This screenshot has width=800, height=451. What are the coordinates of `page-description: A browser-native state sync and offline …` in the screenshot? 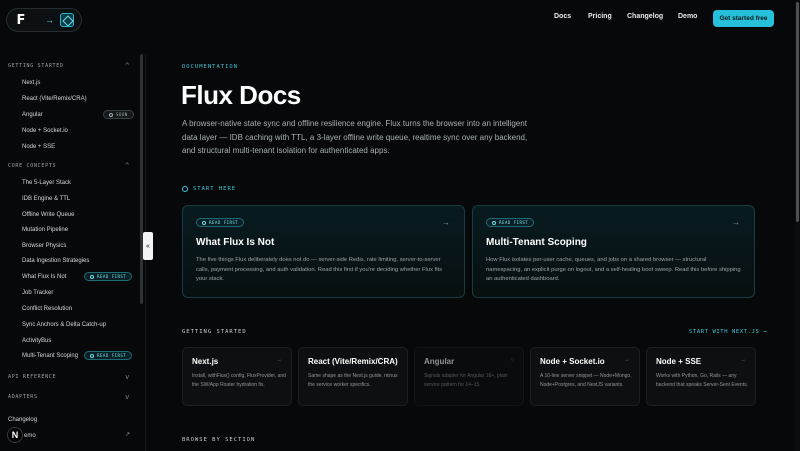 It's located at (355, 137).